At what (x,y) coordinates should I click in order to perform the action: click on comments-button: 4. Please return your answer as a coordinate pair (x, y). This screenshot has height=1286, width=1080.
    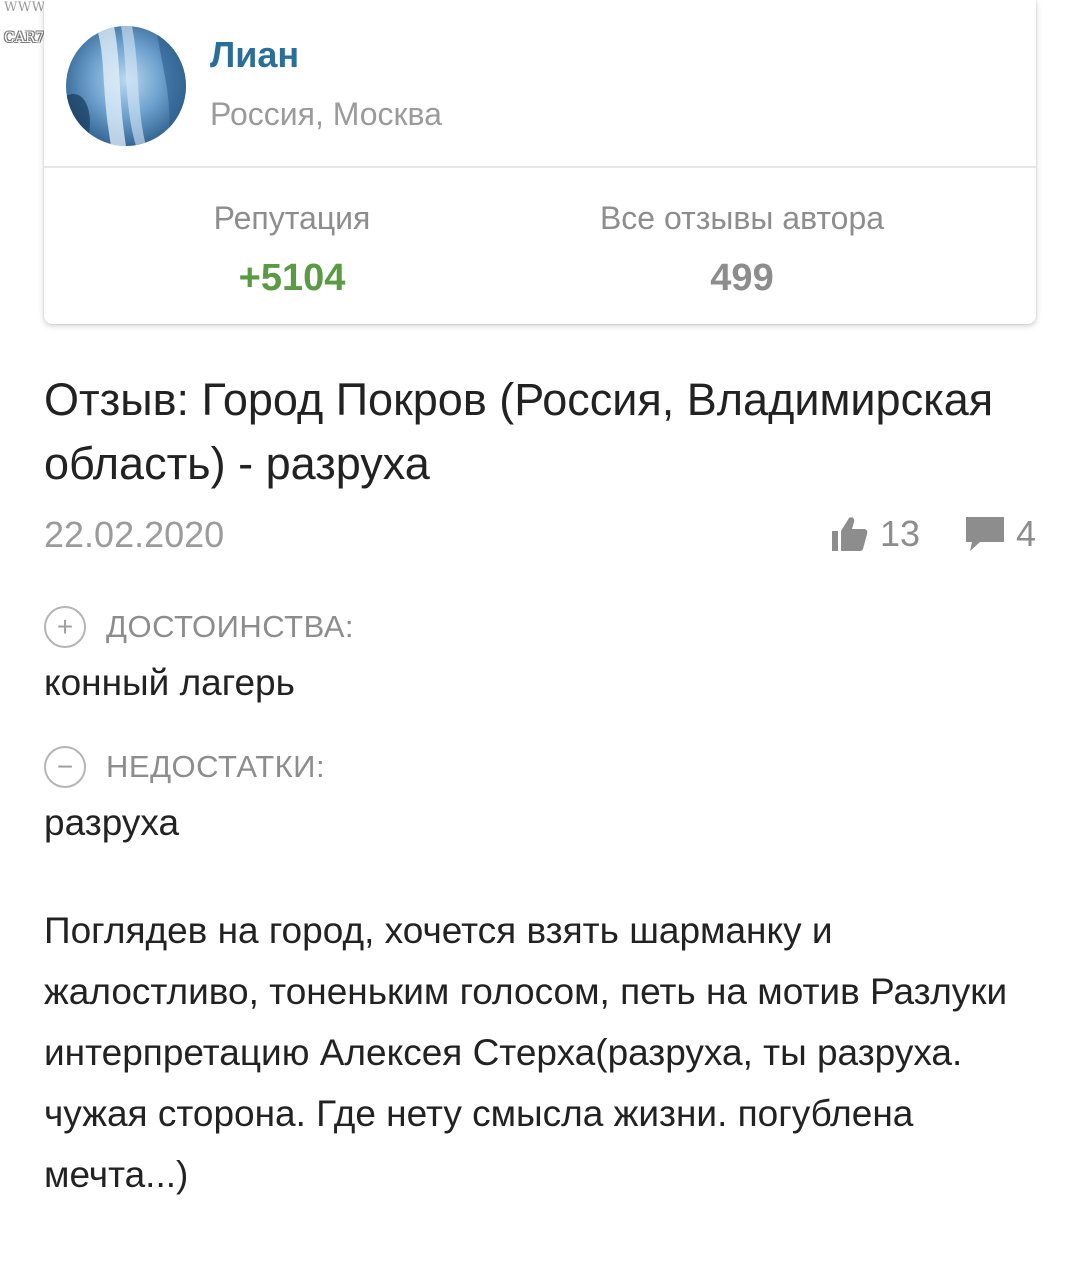
    Looking at the image, I should click on (1000, 534).